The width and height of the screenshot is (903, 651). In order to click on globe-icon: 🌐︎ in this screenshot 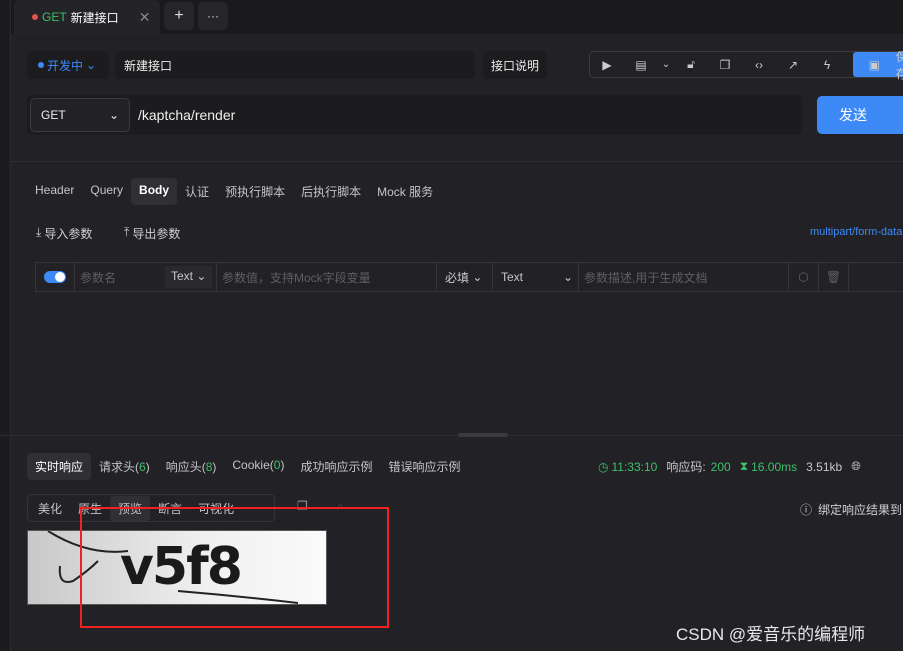, I will do `click(856, 466)`.